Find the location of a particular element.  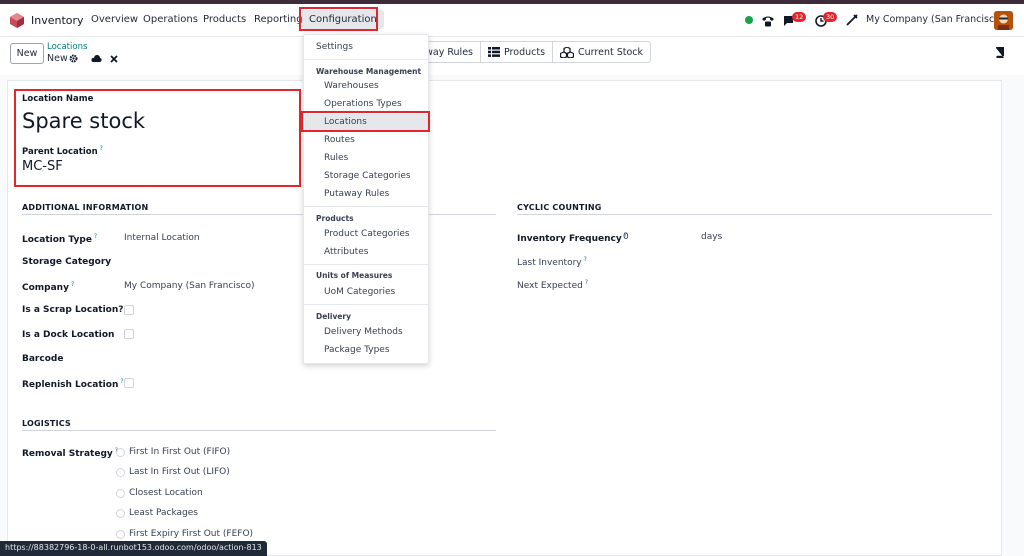

removal-fifo-label: First In First Out (FIFO) is located at coordinates (179, 452).